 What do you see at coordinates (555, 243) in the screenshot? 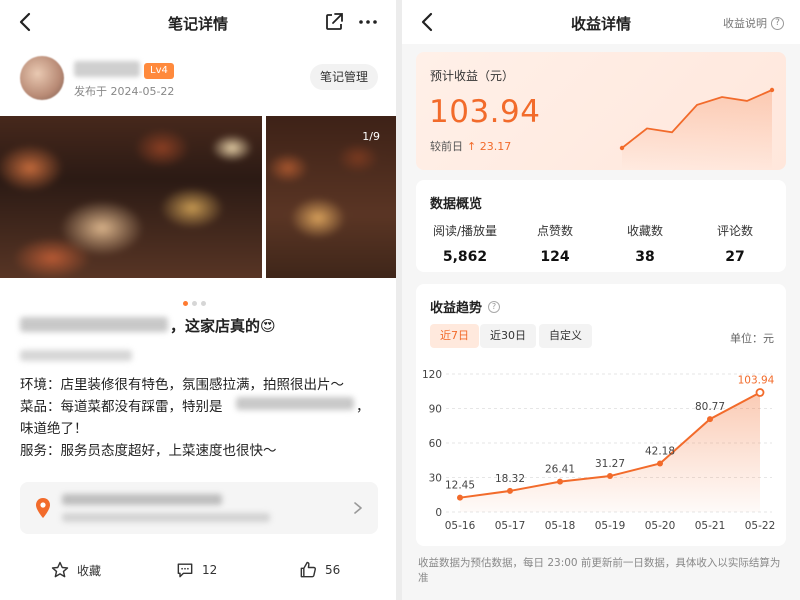
I see `stat-likes: 点赞数 124` at bounding box center [555, 243].